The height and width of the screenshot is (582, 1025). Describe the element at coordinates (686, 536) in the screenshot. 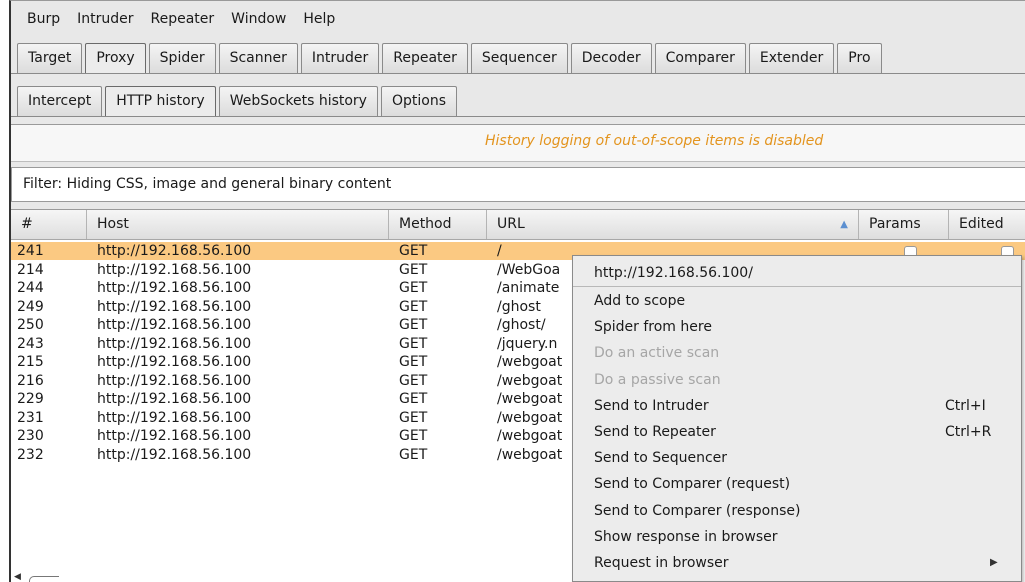

I see `menu-item-label: Show response in browser` at that location.